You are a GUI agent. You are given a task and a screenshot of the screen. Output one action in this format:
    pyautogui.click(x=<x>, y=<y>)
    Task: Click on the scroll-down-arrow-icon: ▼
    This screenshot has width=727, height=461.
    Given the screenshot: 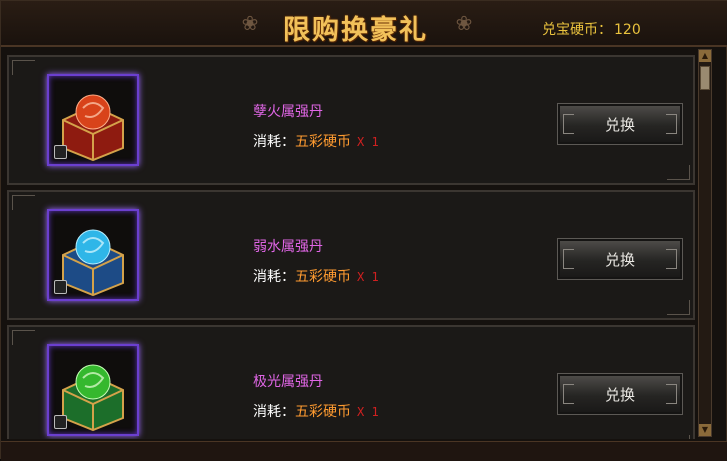 What is the action you would take?
    pyautogui.click(x=705, y=430)
    